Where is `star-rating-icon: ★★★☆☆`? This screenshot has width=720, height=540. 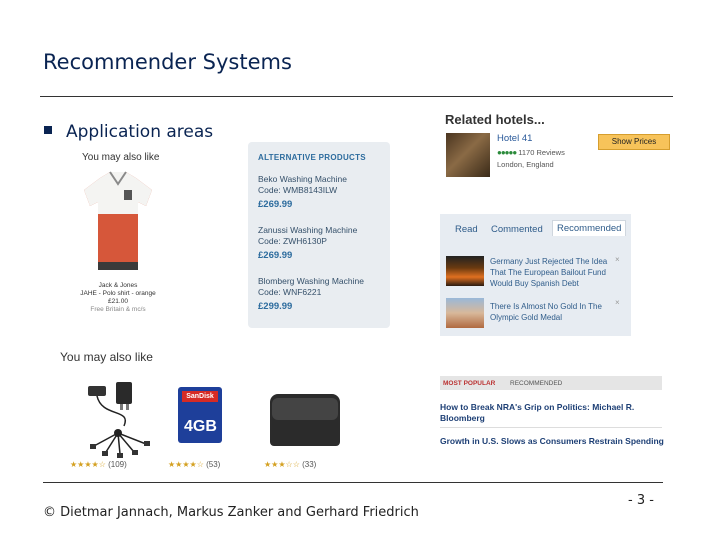
star-rating-icon: ★★★☆☆ is located at coordinates (282, 464).